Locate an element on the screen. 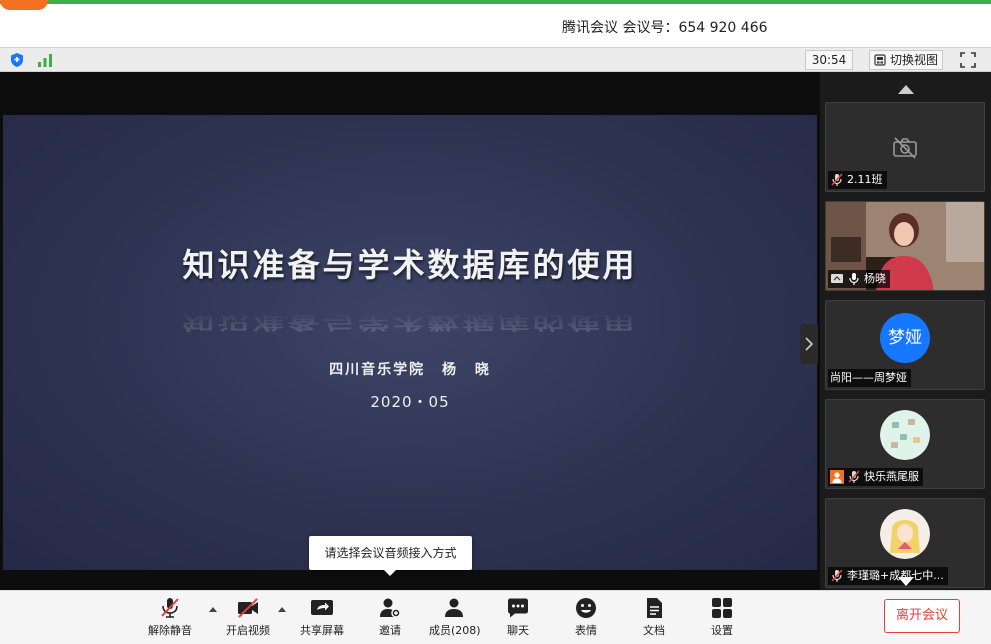 The image size is (991, 644). members-button: 成员(208) is located at coordinates (455, 619).